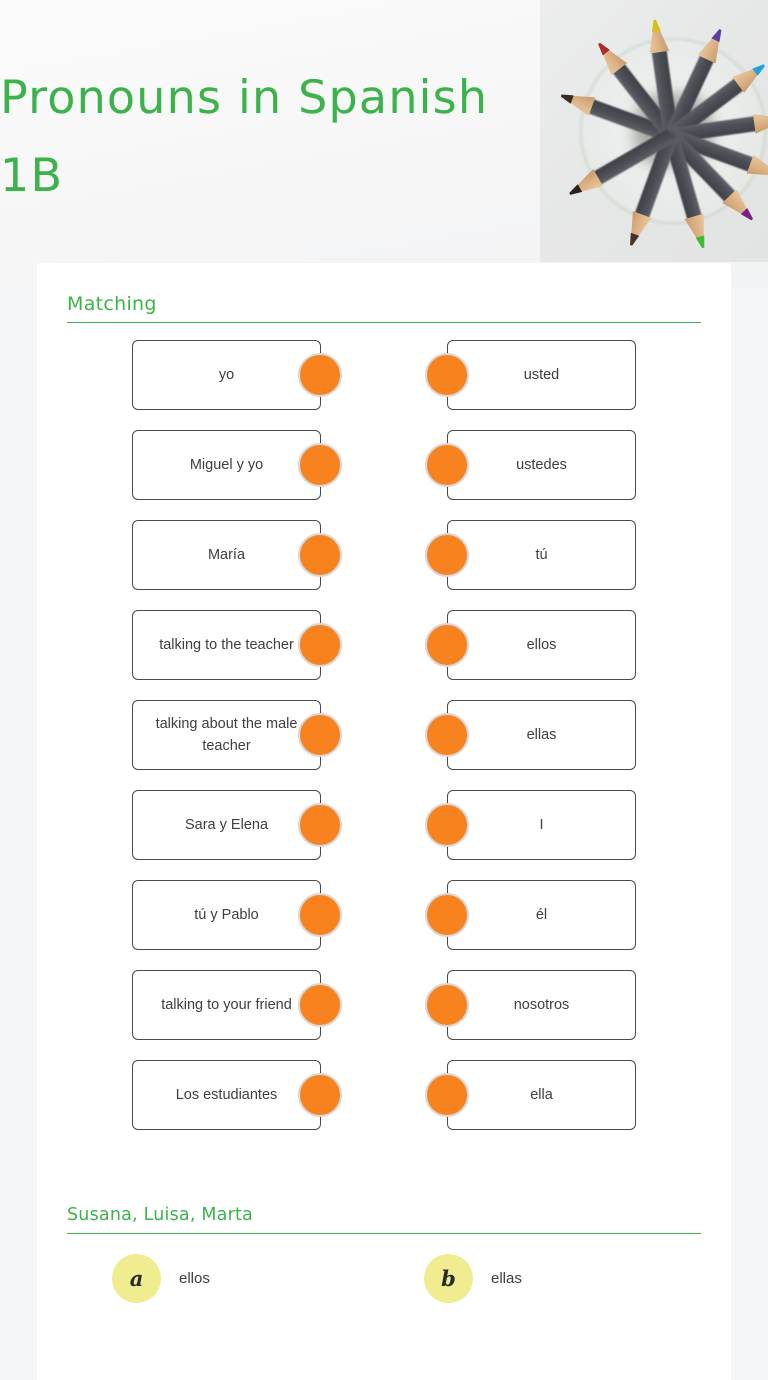 This screenshot has height=1380, width=768. What do you see at coordinates (226, 1005) in the screenshot?
I see `matching-card-left: talking to your friend` at bounding box center [226, 1005].